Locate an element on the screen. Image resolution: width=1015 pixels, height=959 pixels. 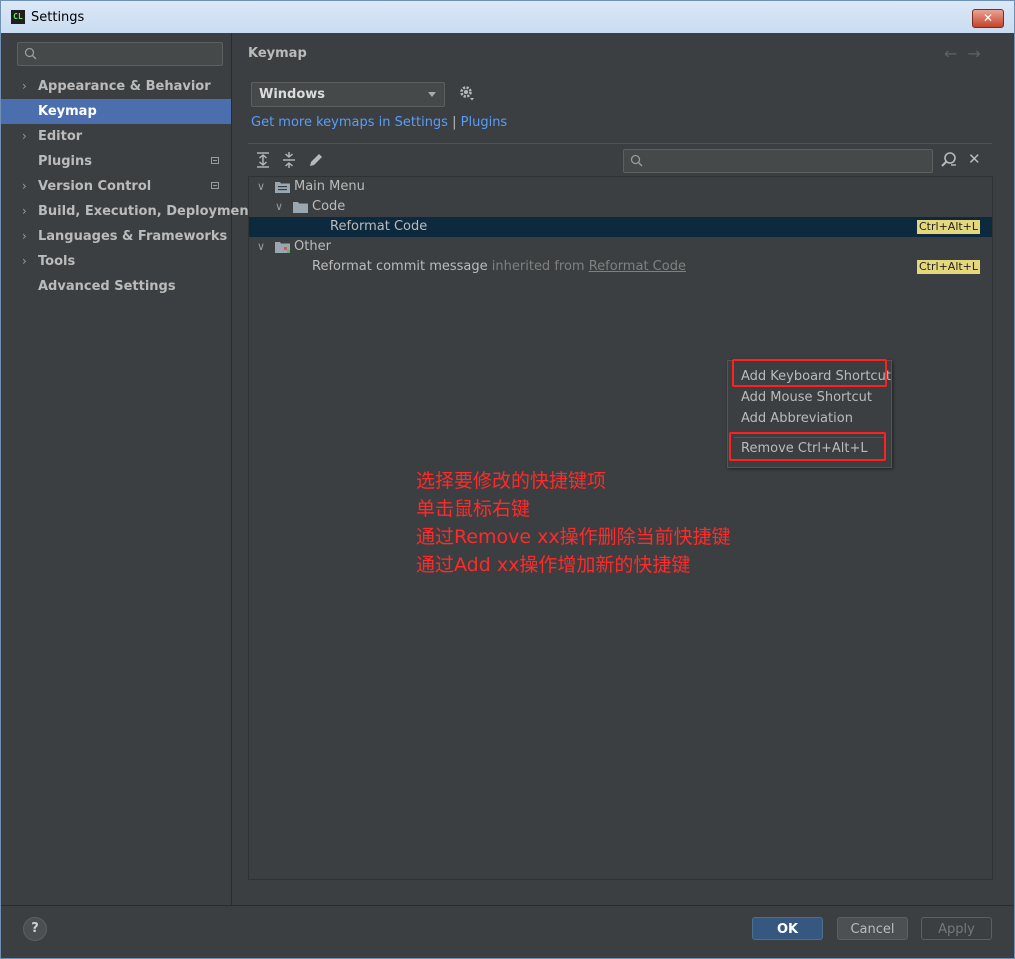
sidebar-item-languages: › Languages & Frameworks is located at coordinates (116, 236).